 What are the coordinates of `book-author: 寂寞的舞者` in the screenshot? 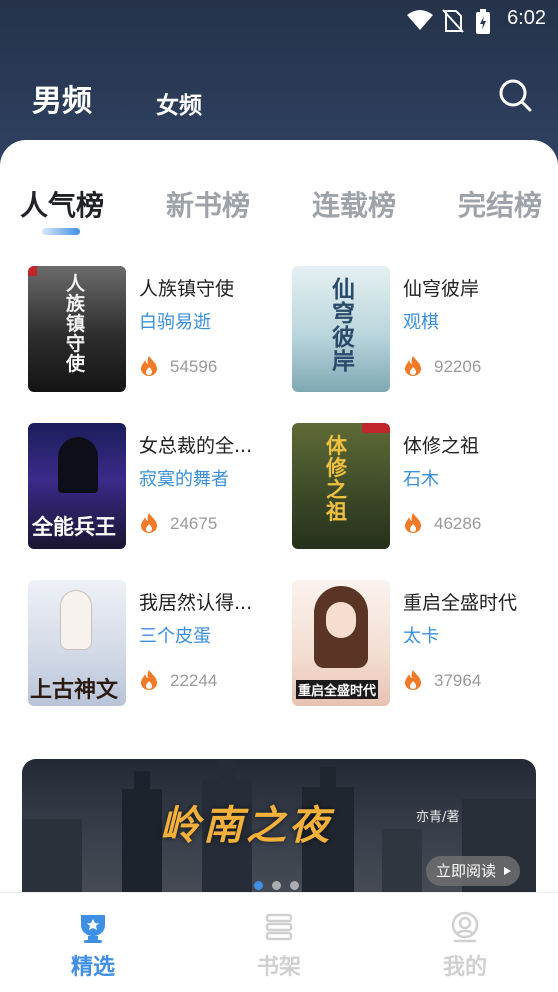 It's located at (184, 479).